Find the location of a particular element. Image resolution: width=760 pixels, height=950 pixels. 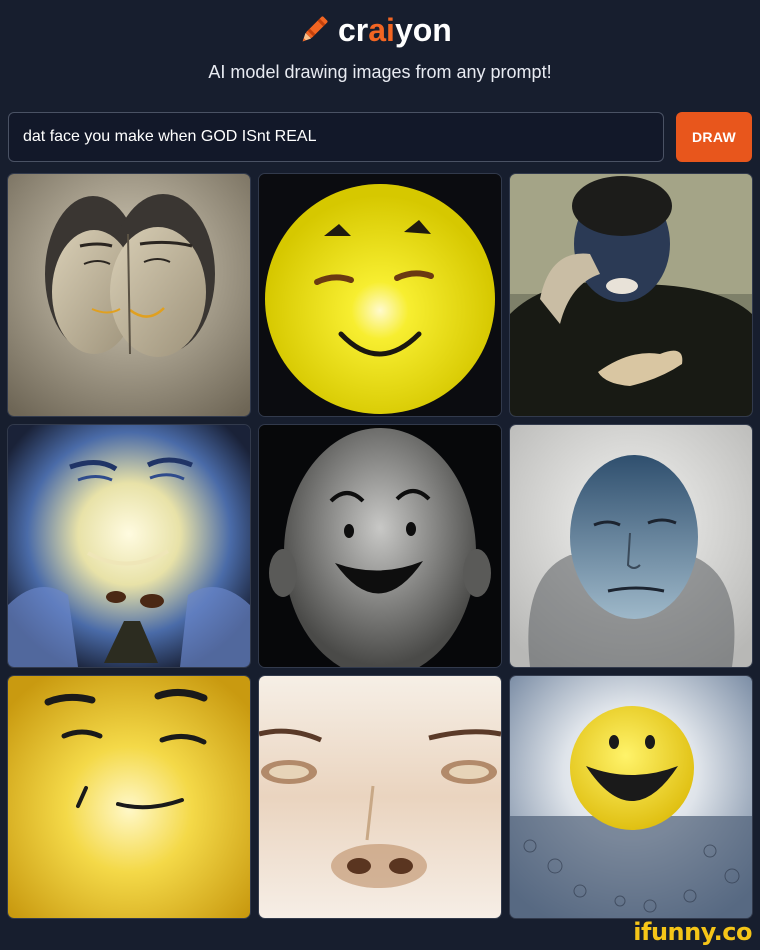

tagline: AI model drawing images from any prompt! is located at coordinates (380, 72).